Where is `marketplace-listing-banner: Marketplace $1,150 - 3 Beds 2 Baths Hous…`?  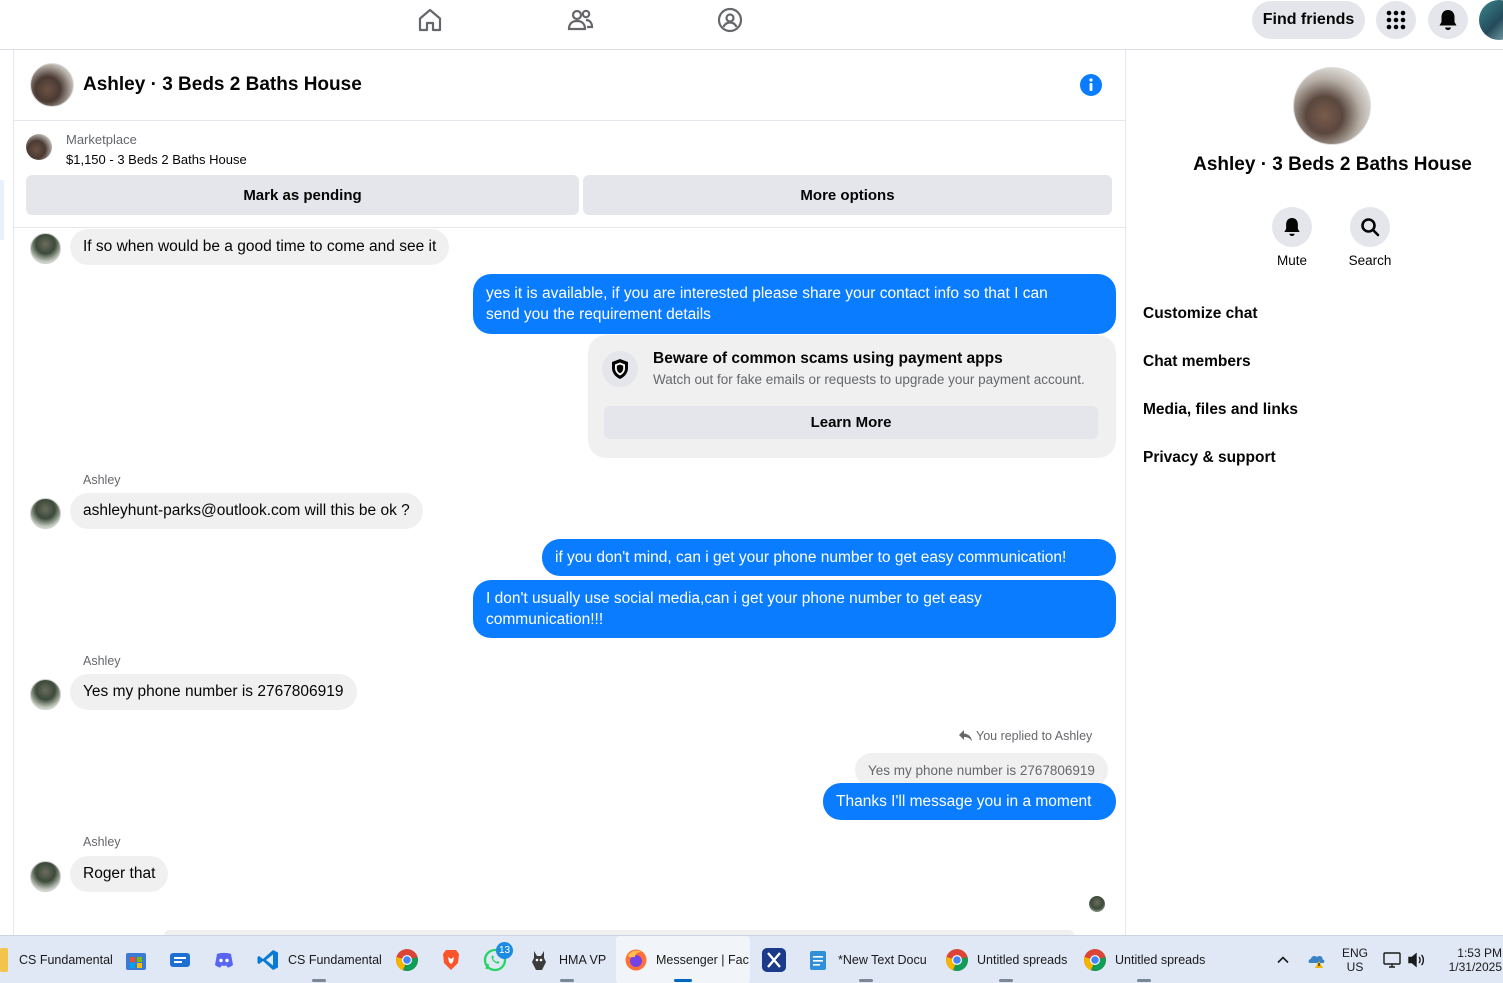
marketplace-listing-banner: Marketplace $1,150 - 3 Beds 2 Baths Hous… is located at coordinates (569, 175).